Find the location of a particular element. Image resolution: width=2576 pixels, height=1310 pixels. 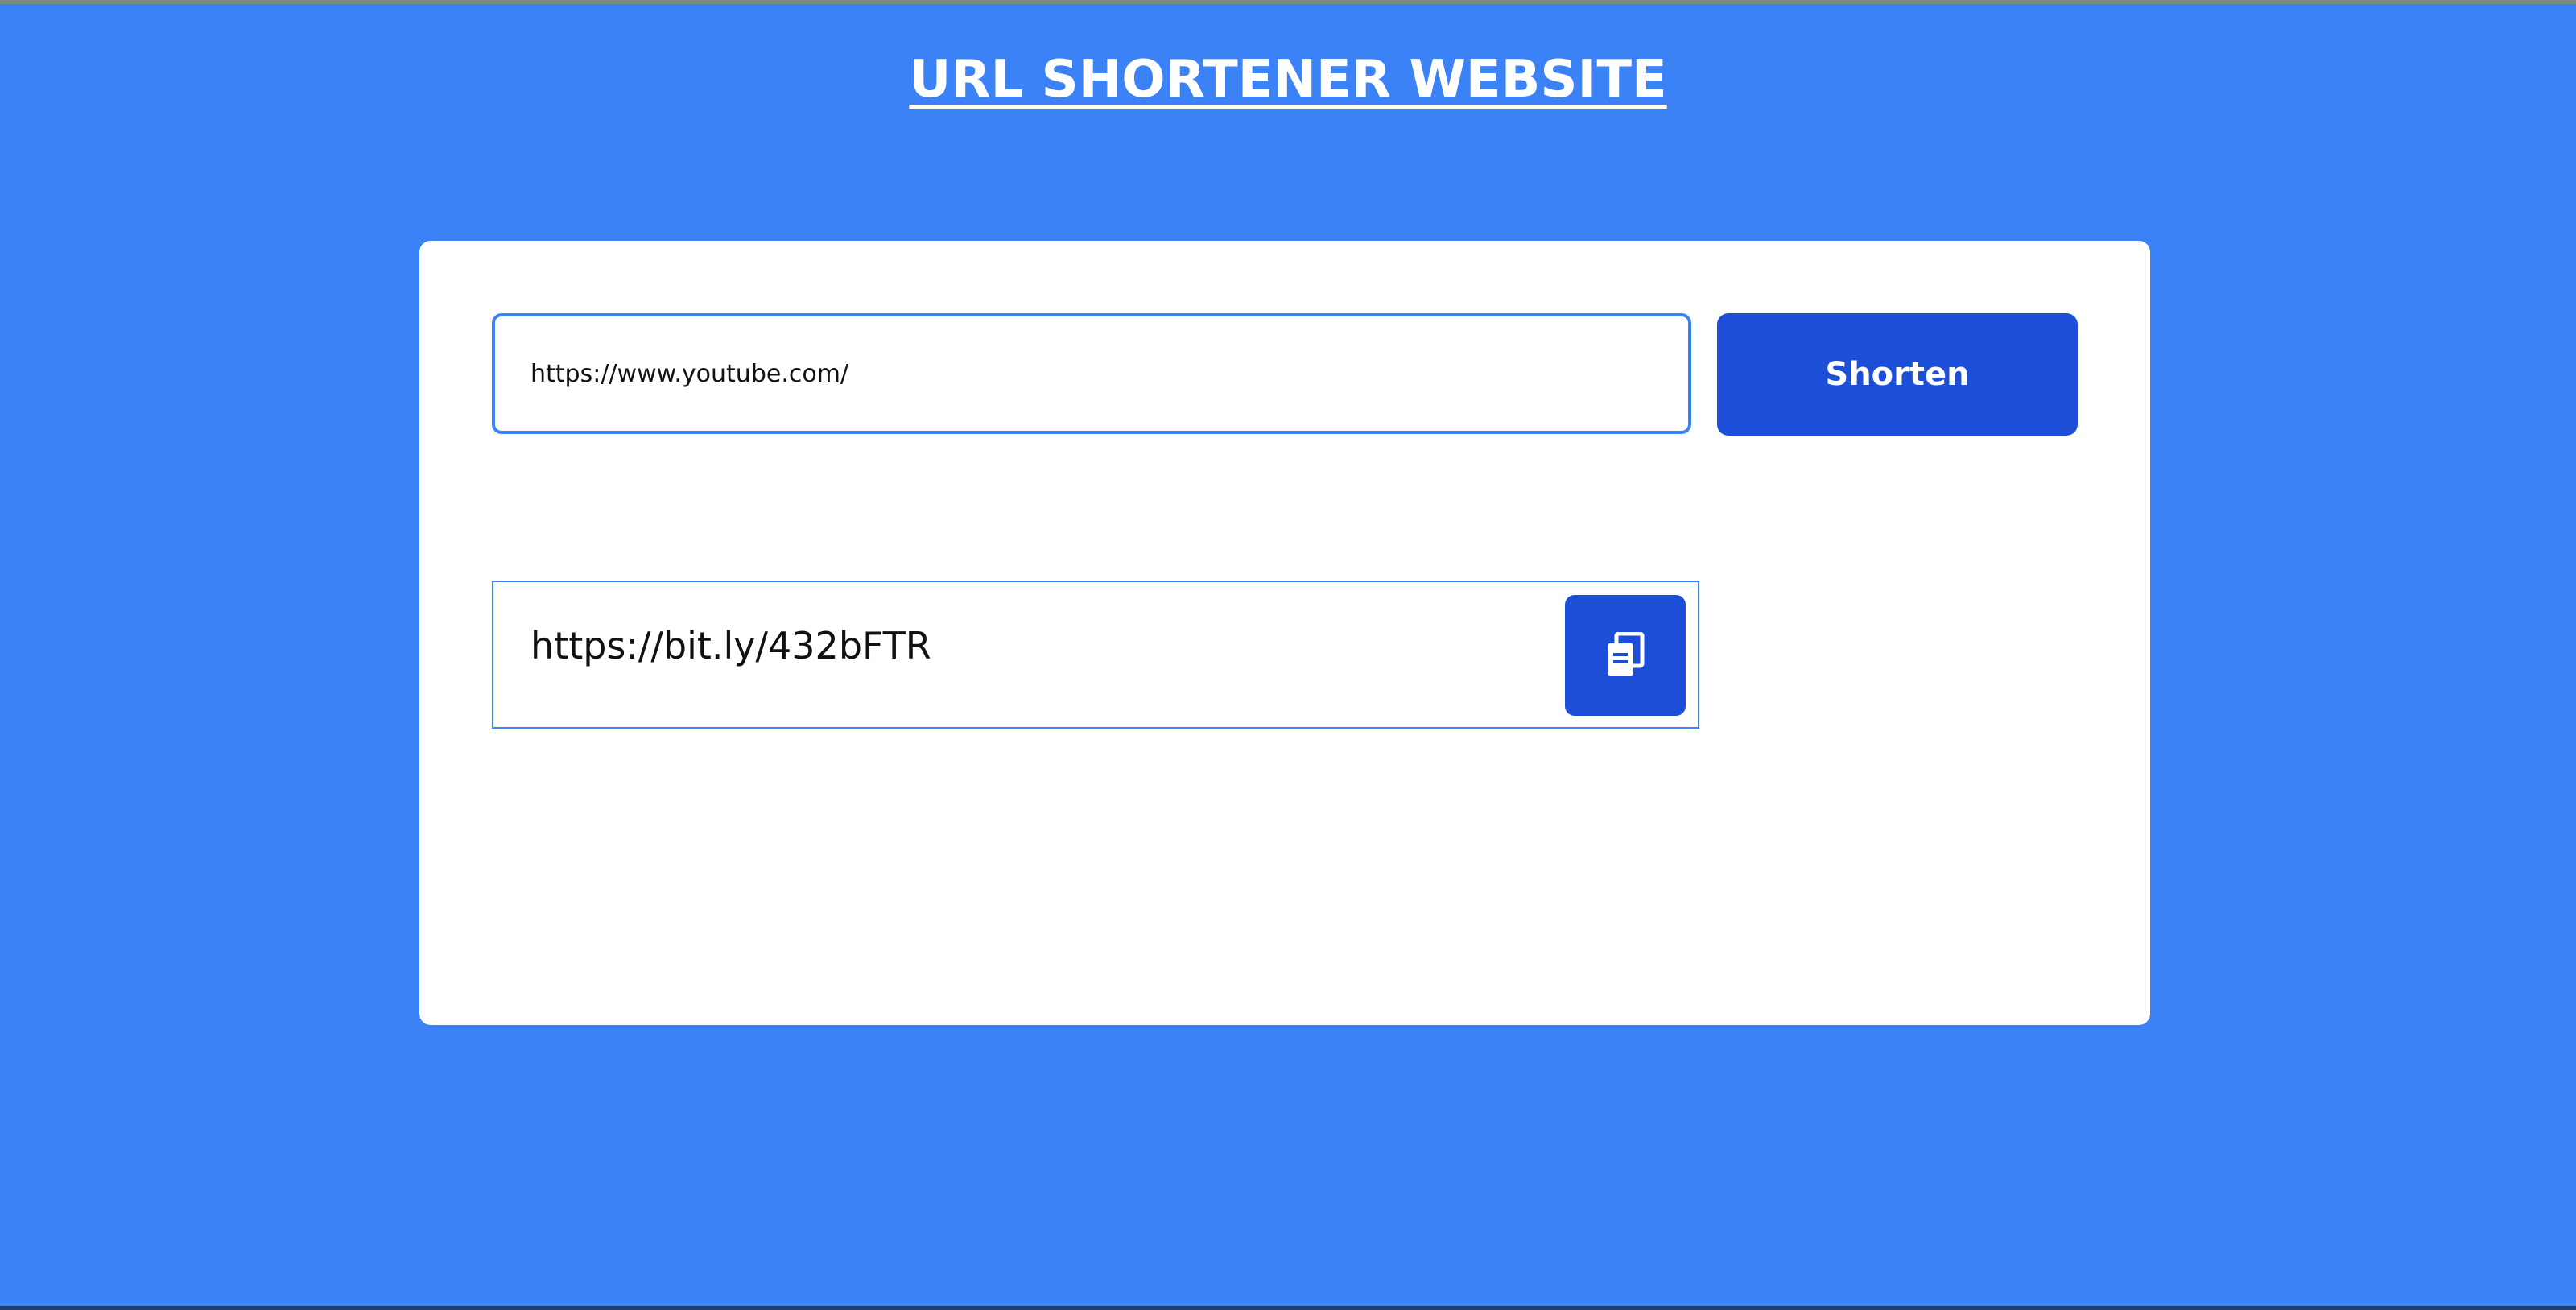

copy-icon is located at coordinates (1626, 654).